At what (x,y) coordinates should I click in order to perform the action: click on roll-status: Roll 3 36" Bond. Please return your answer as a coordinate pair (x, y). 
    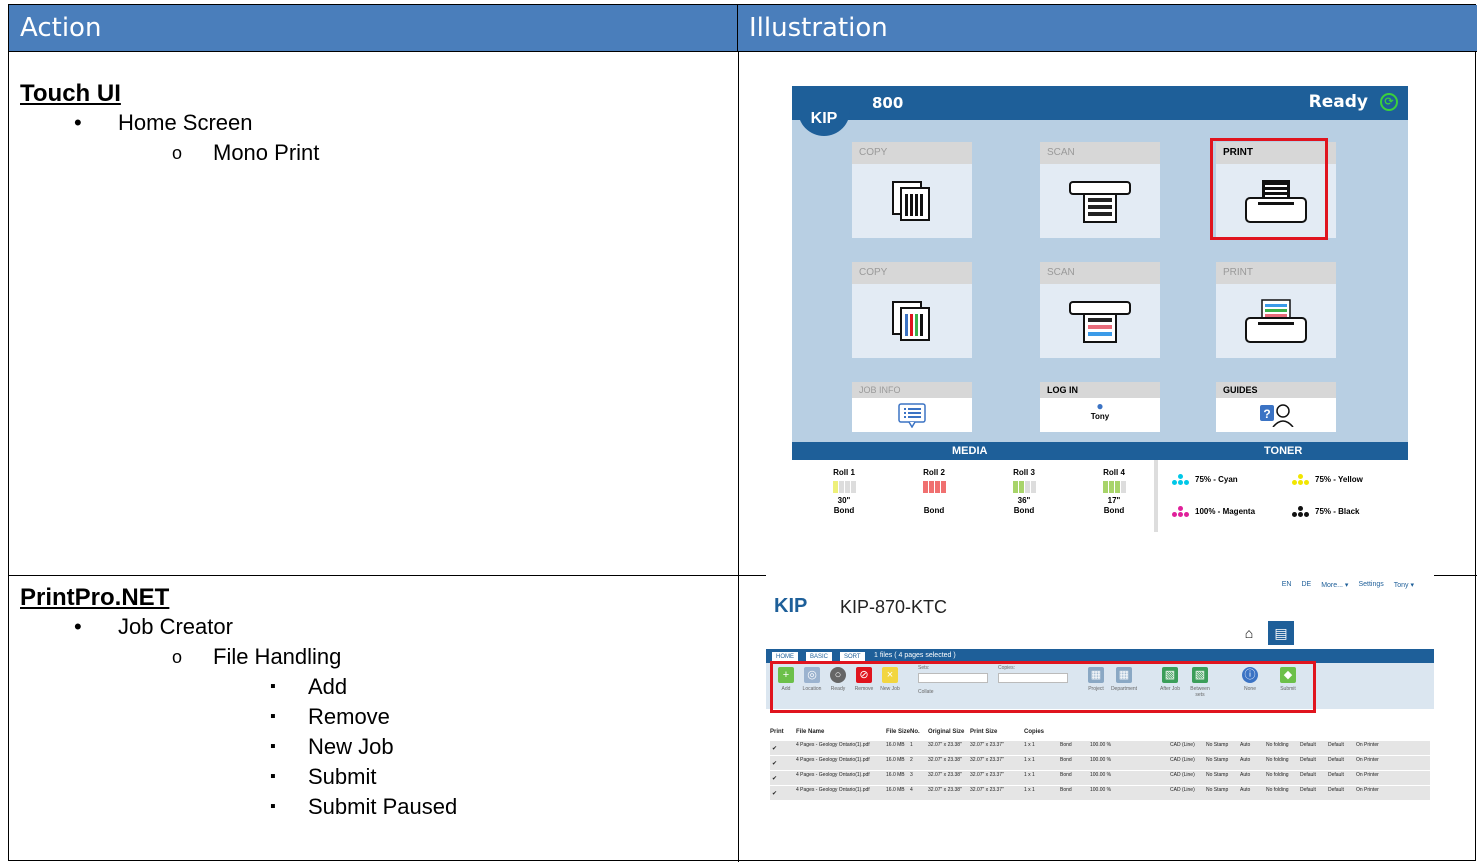
    Looking at the image, I should click on (1024, 491).